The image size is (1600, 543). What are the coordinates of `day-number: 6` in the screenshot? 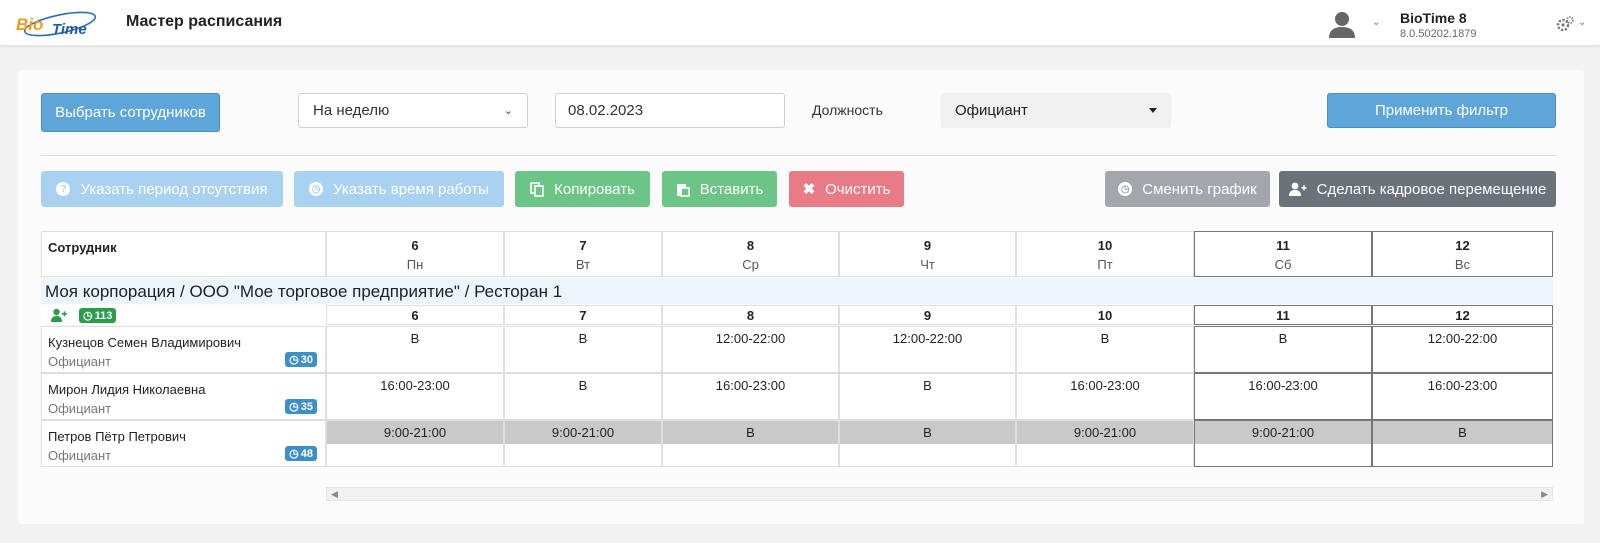 It's located at (415, 245).